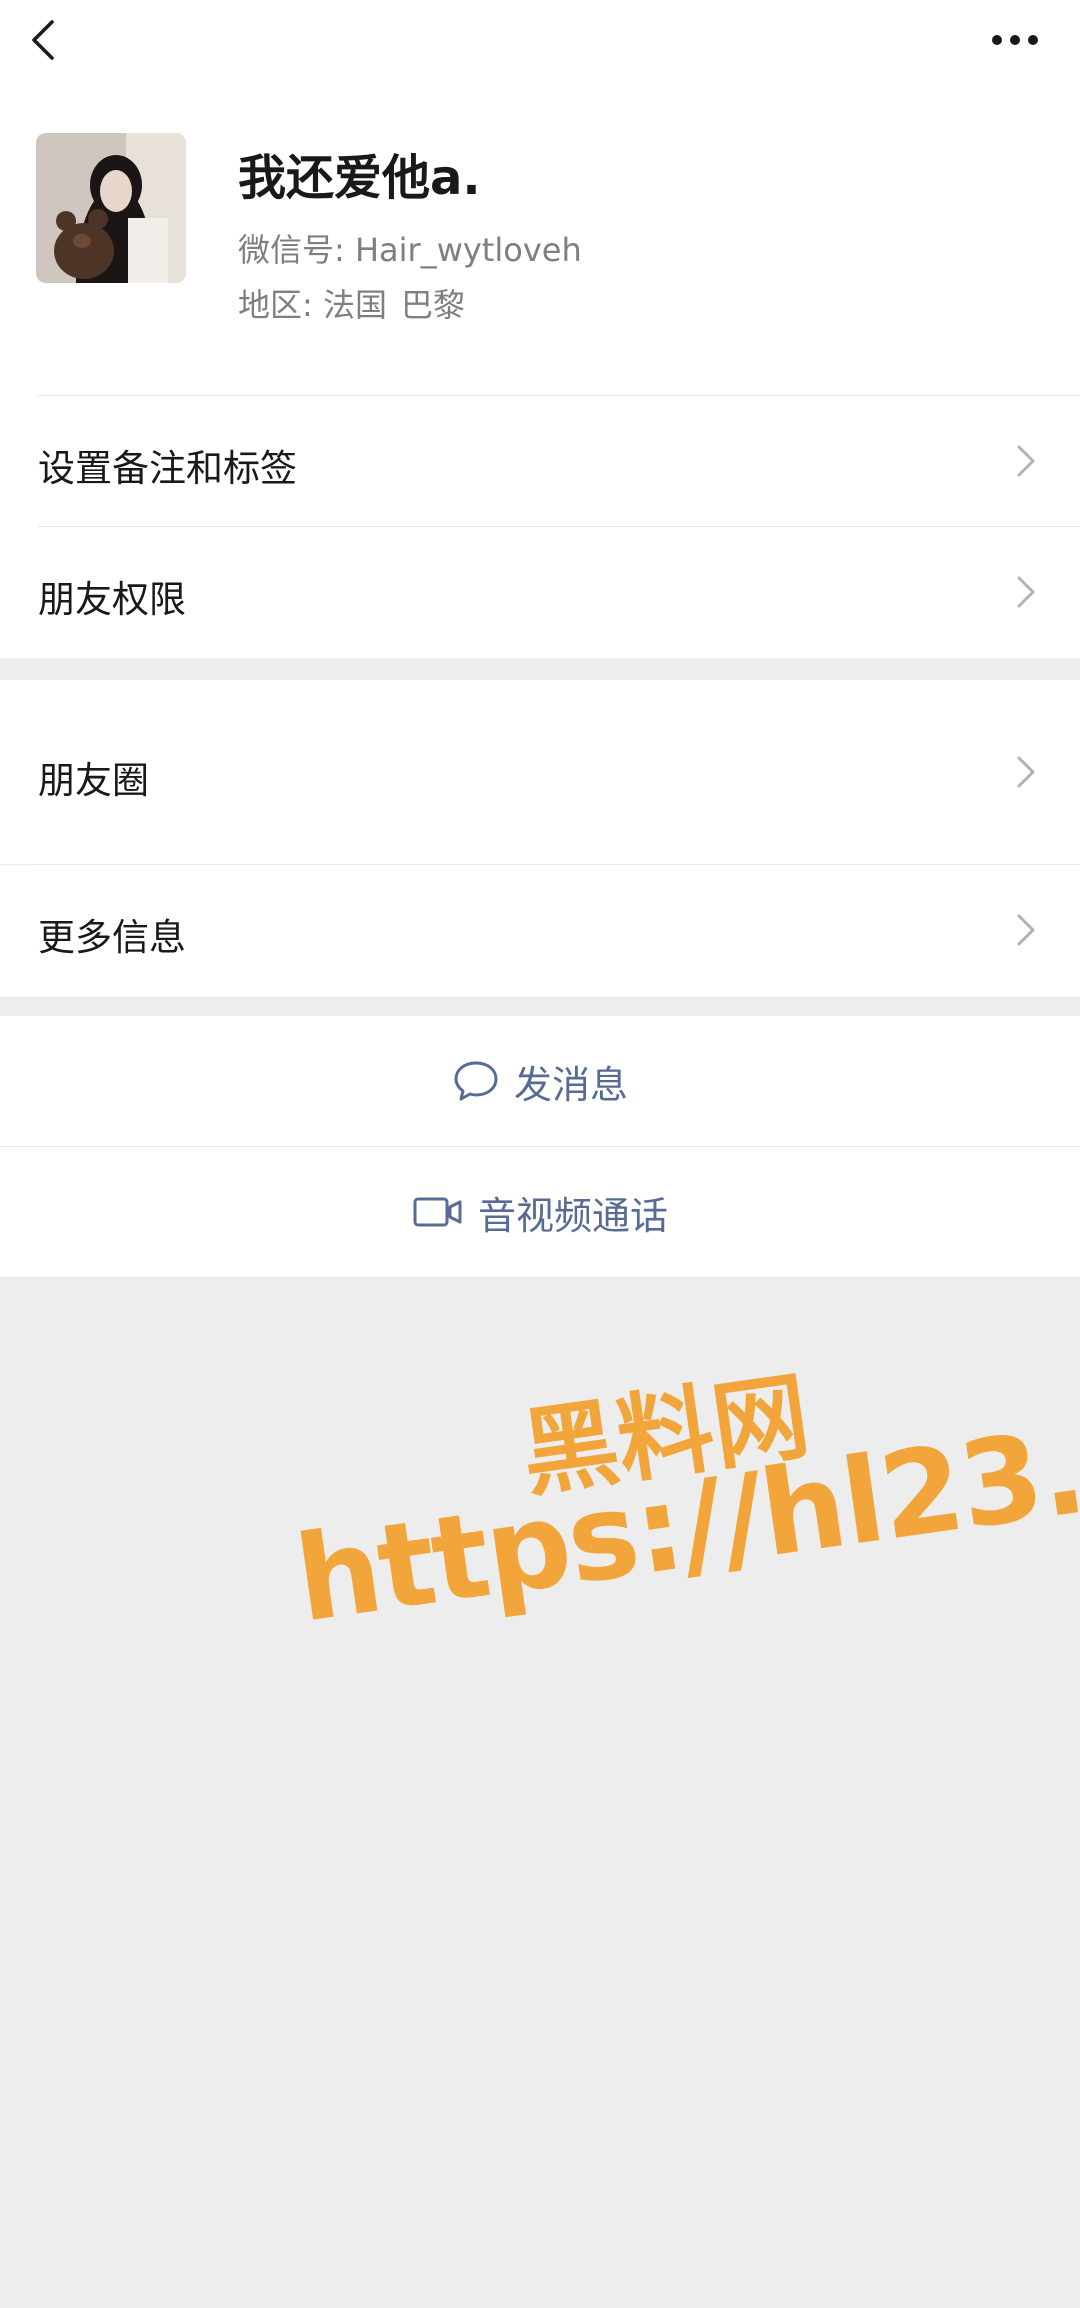 Image resolution: width=1080 pixels, height=2308 pixels. I want to click on video-call-label: 音视频通话, so click(572, 1215).